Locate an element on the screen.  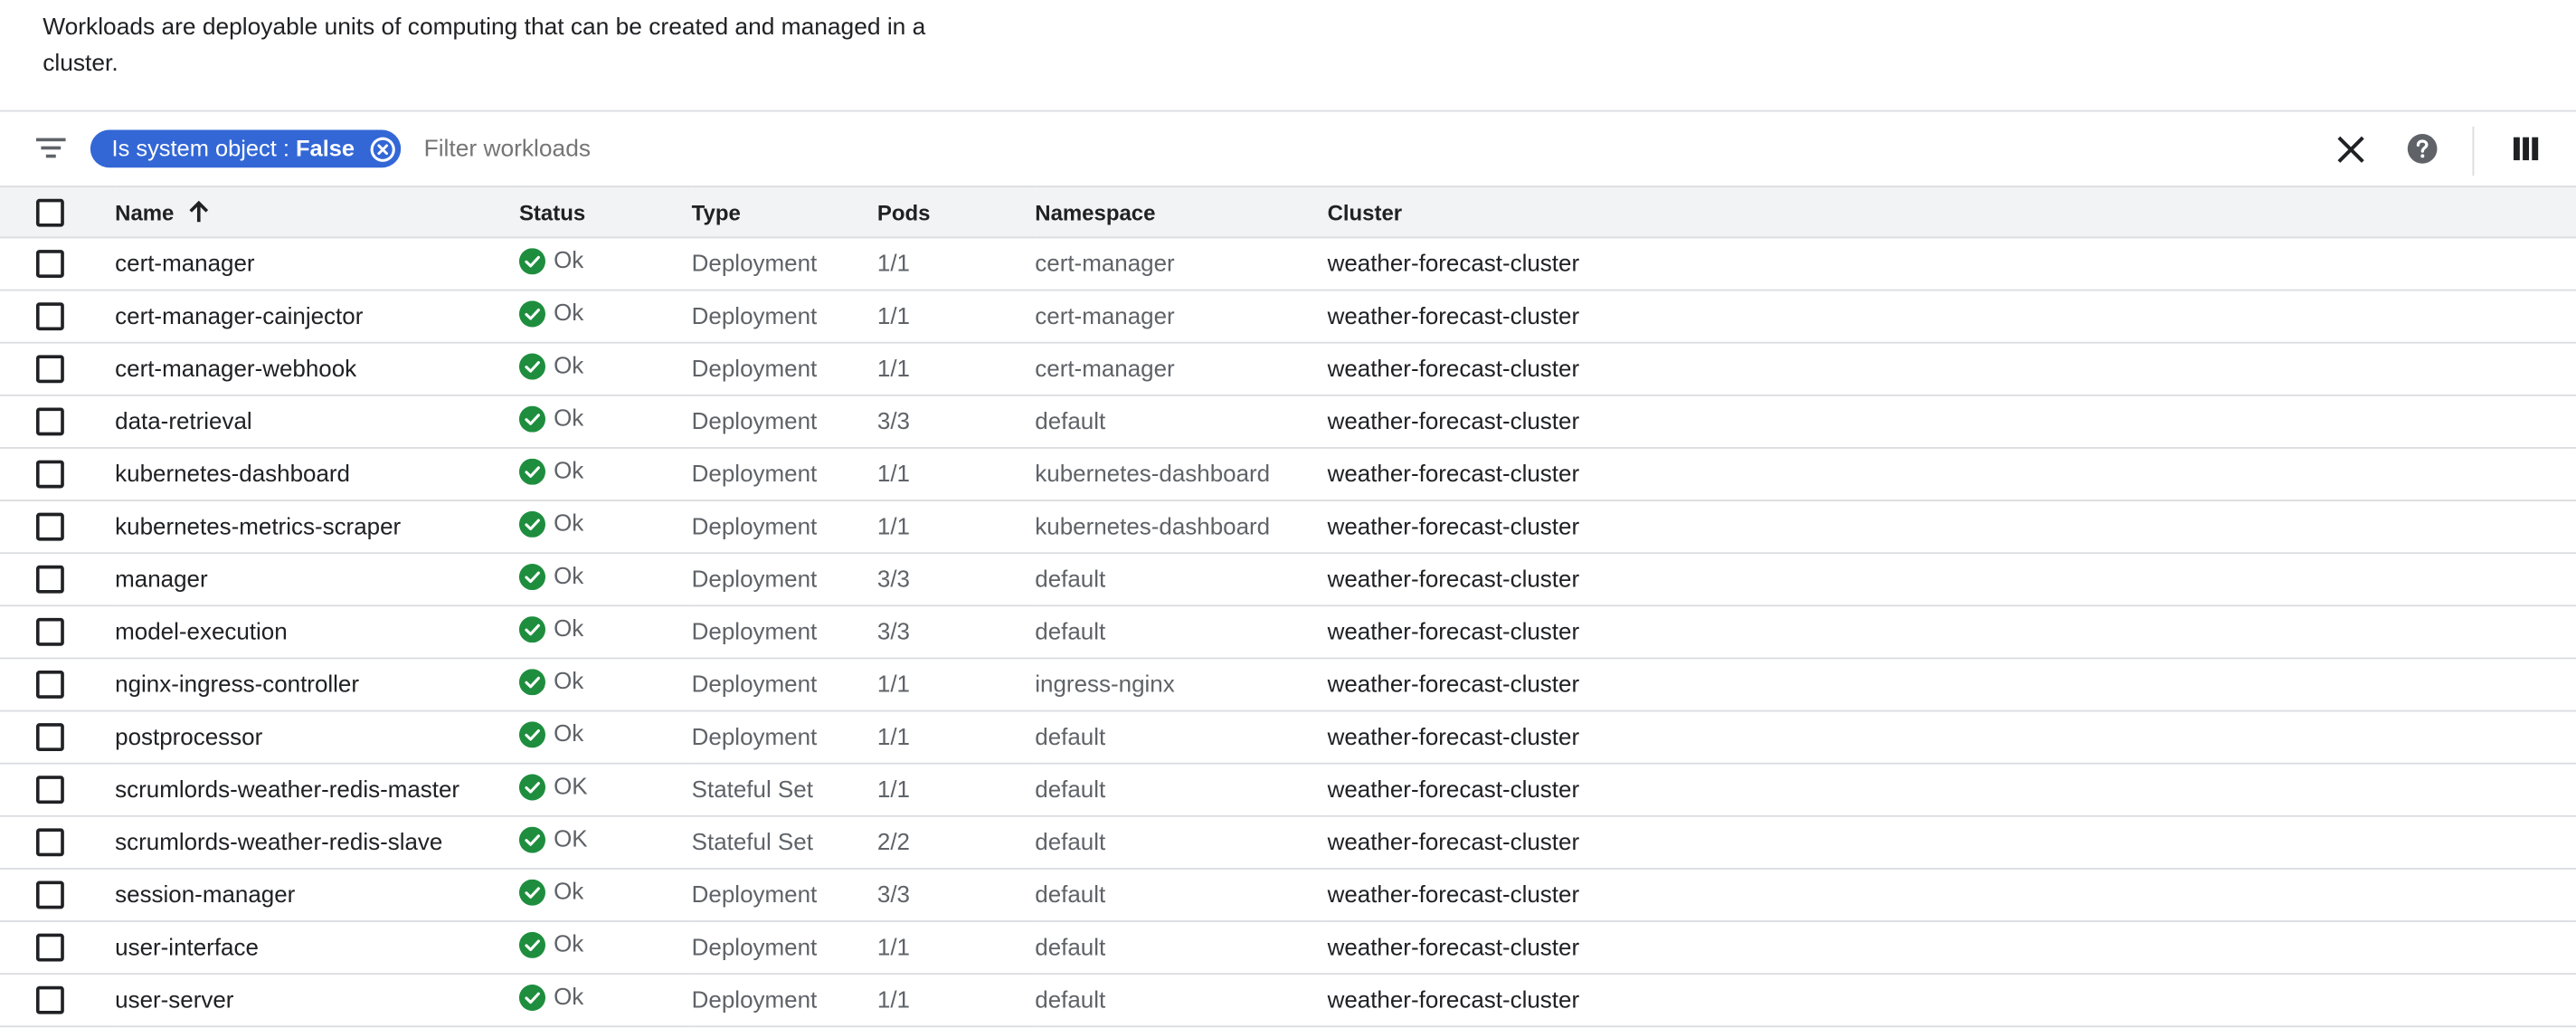
status-badge: OK is located at coordinates (553, 786).